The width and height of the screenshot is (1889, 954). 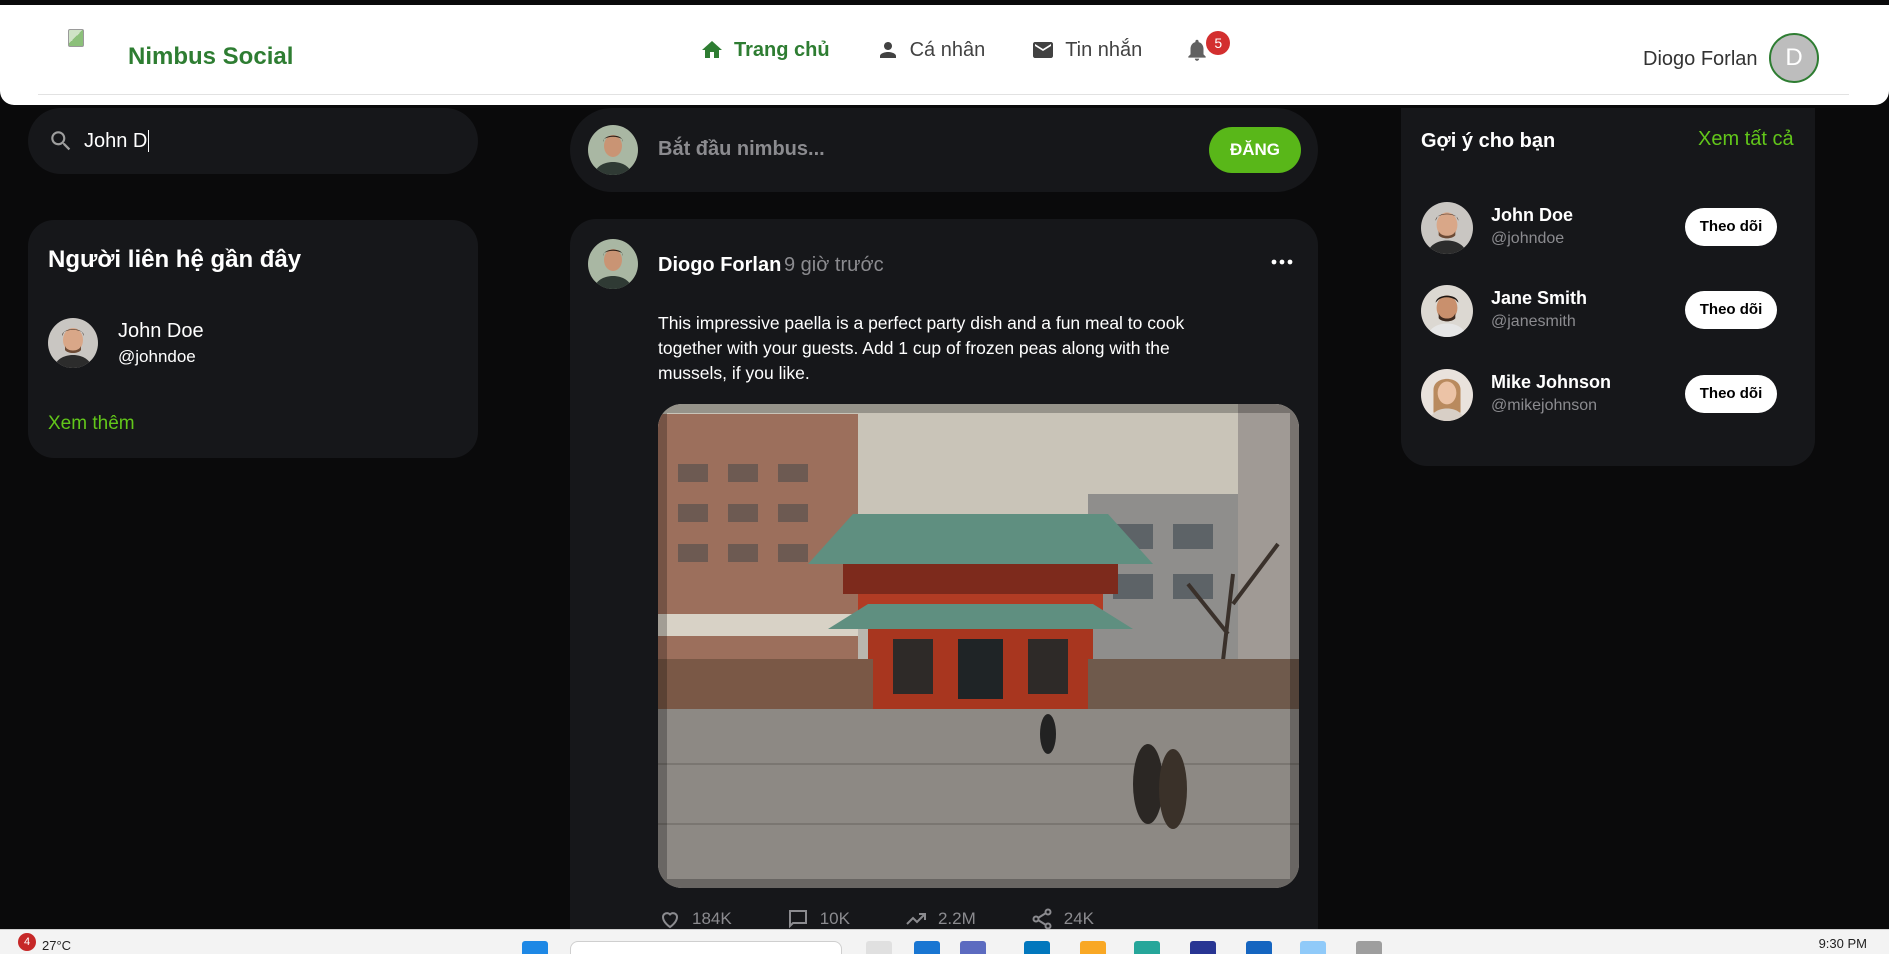 I want to click on like-count: 184K, so click(x=712, y=918).